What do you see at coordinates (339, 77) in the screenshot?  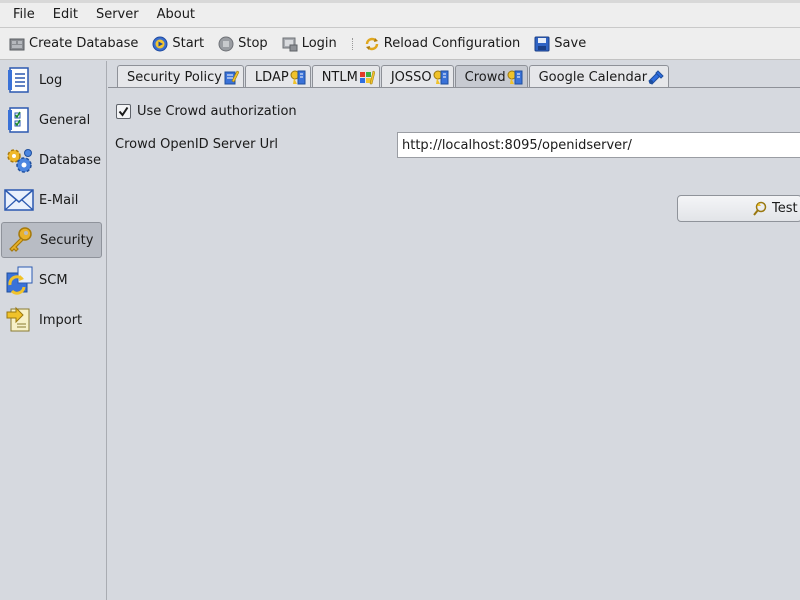 I see `tab-label: NTLM` at bounding box center [339, 77].